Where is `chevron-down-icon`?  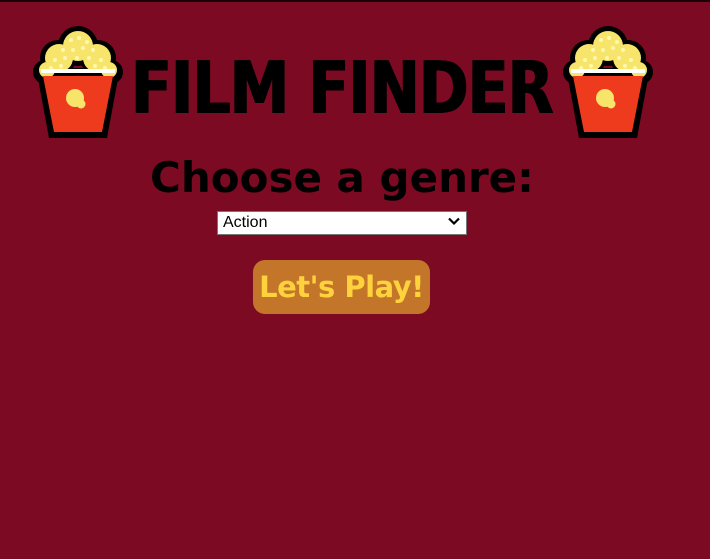 chevron-down-icon is located at coordinates (456, 223).